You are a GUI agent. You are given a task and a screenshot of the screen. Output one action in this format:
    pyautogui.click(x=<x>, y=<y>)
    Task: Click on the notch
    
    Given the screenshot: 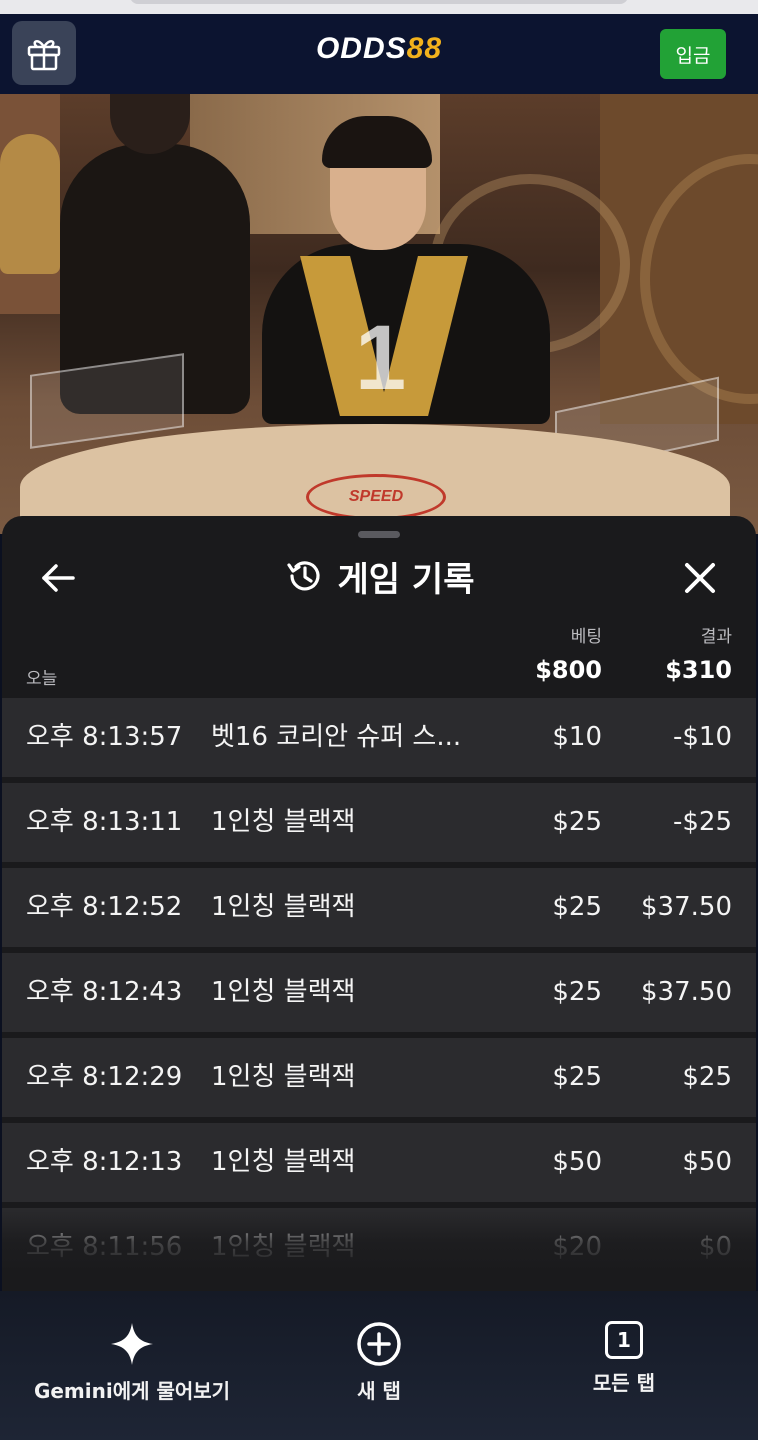 What is the action you would take?
    pyautogui.click(x=379, y=2)
    